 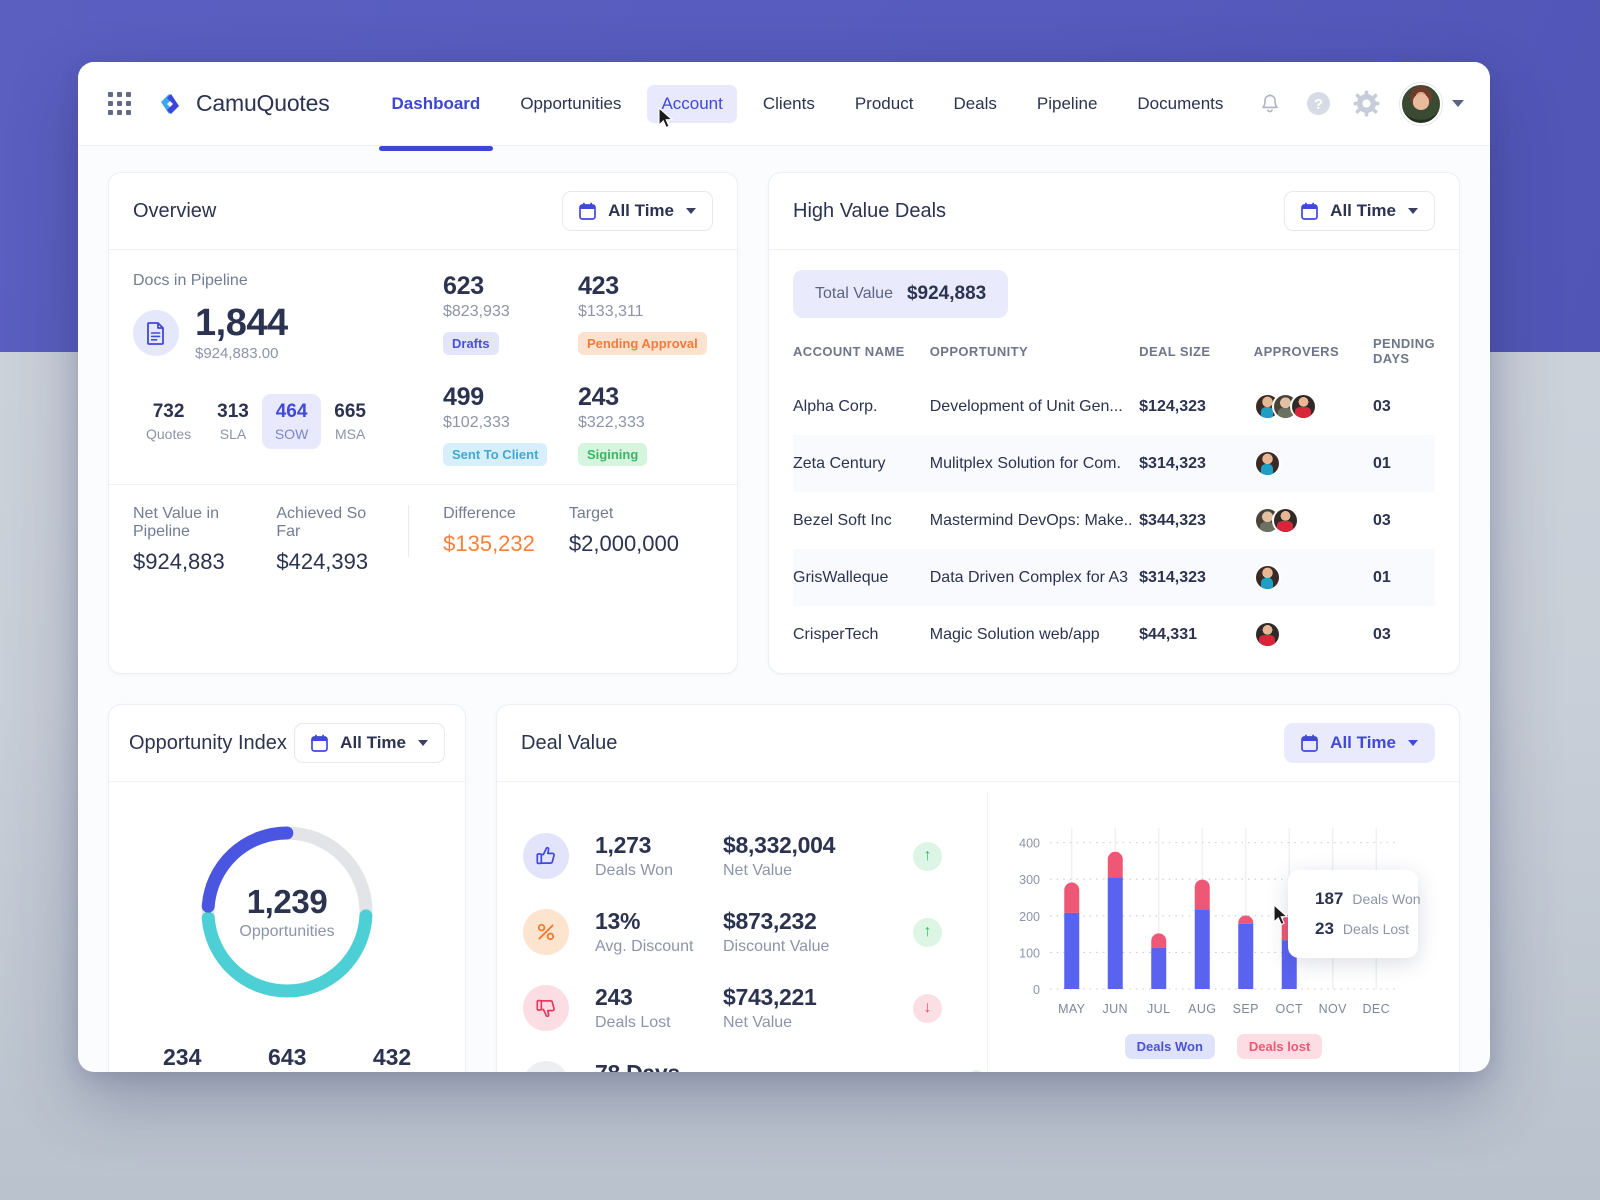 I want to click on svg-text: JUL, so click(x=1158, y=1009).